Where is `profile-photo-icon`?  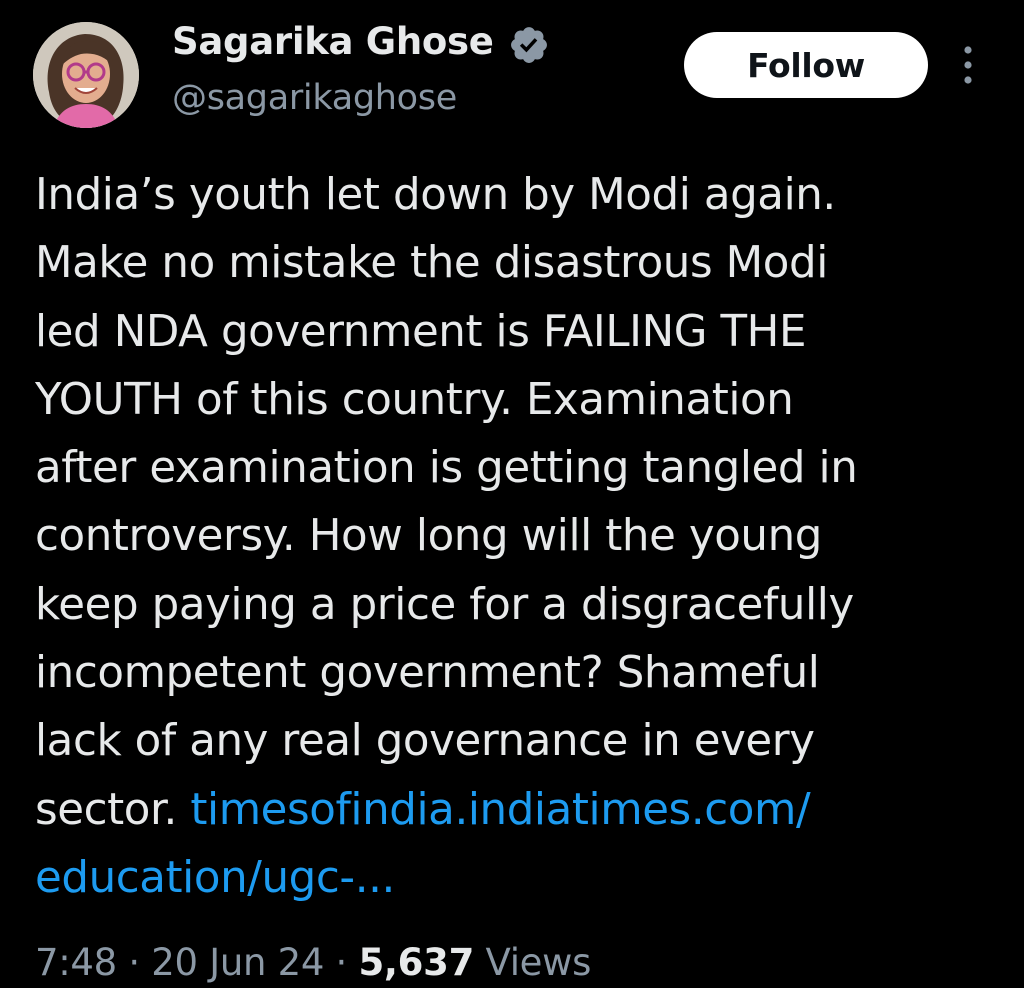
profile-photo-icon is located at coordinates (86, 75).